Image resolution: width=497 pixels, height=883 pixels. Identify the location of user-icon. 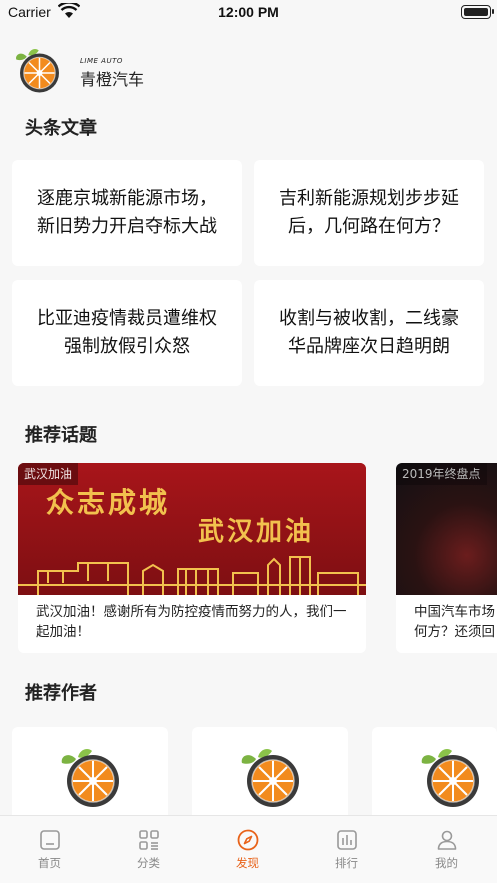
(447, 840).